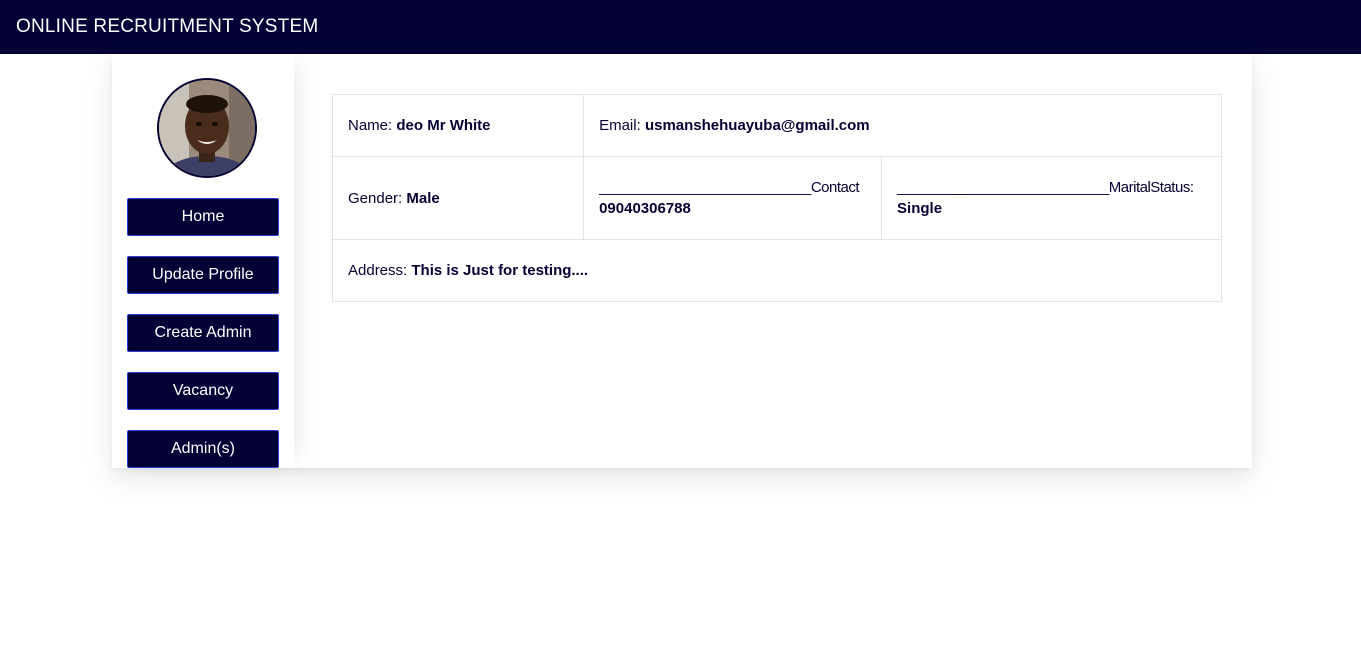 This screenshot has width=1361, height=658. I want to click on contact-label: ___________________________Contact, so click(729, 187).